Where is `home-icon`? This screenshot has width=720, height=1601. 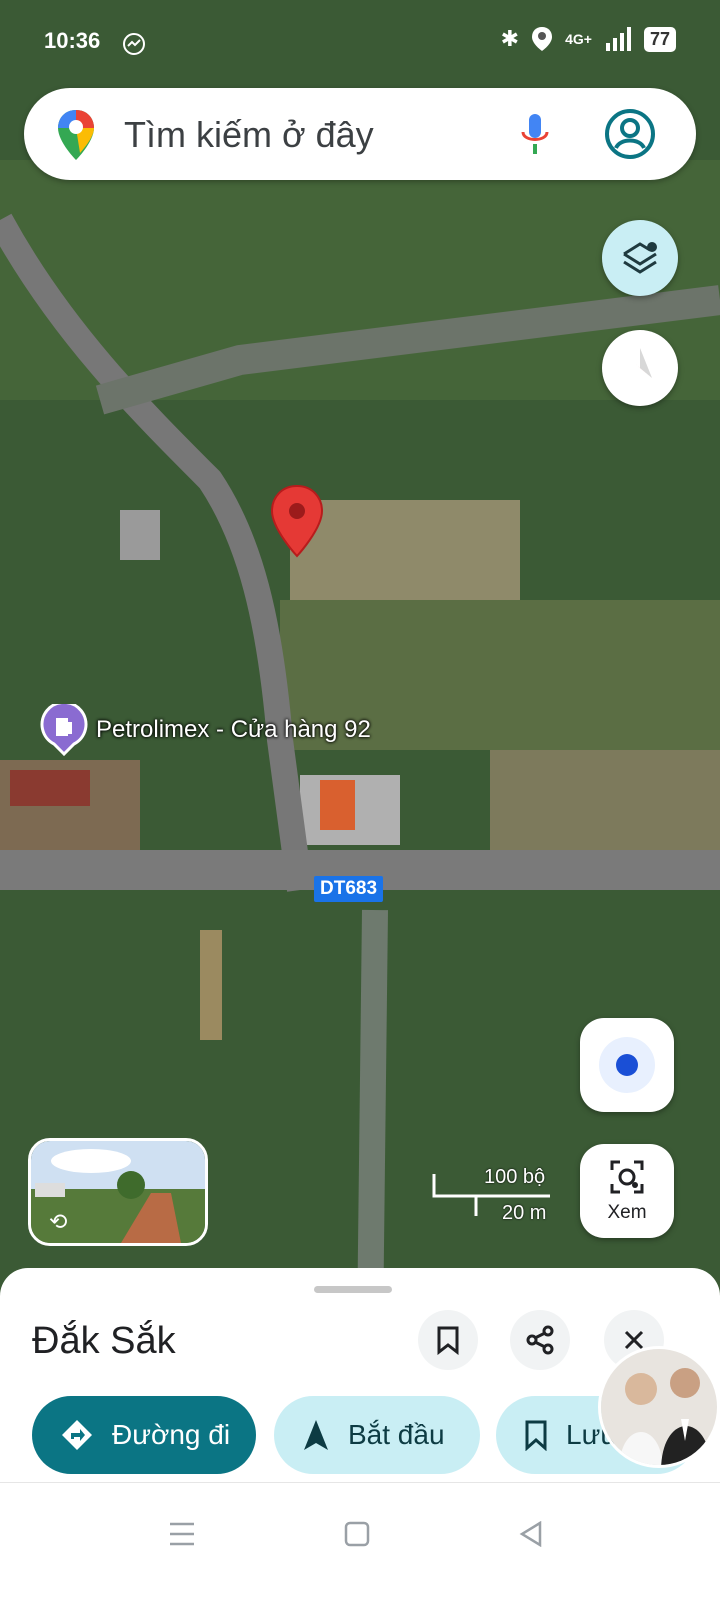
home-icon is located at coordinates (357, 1534).